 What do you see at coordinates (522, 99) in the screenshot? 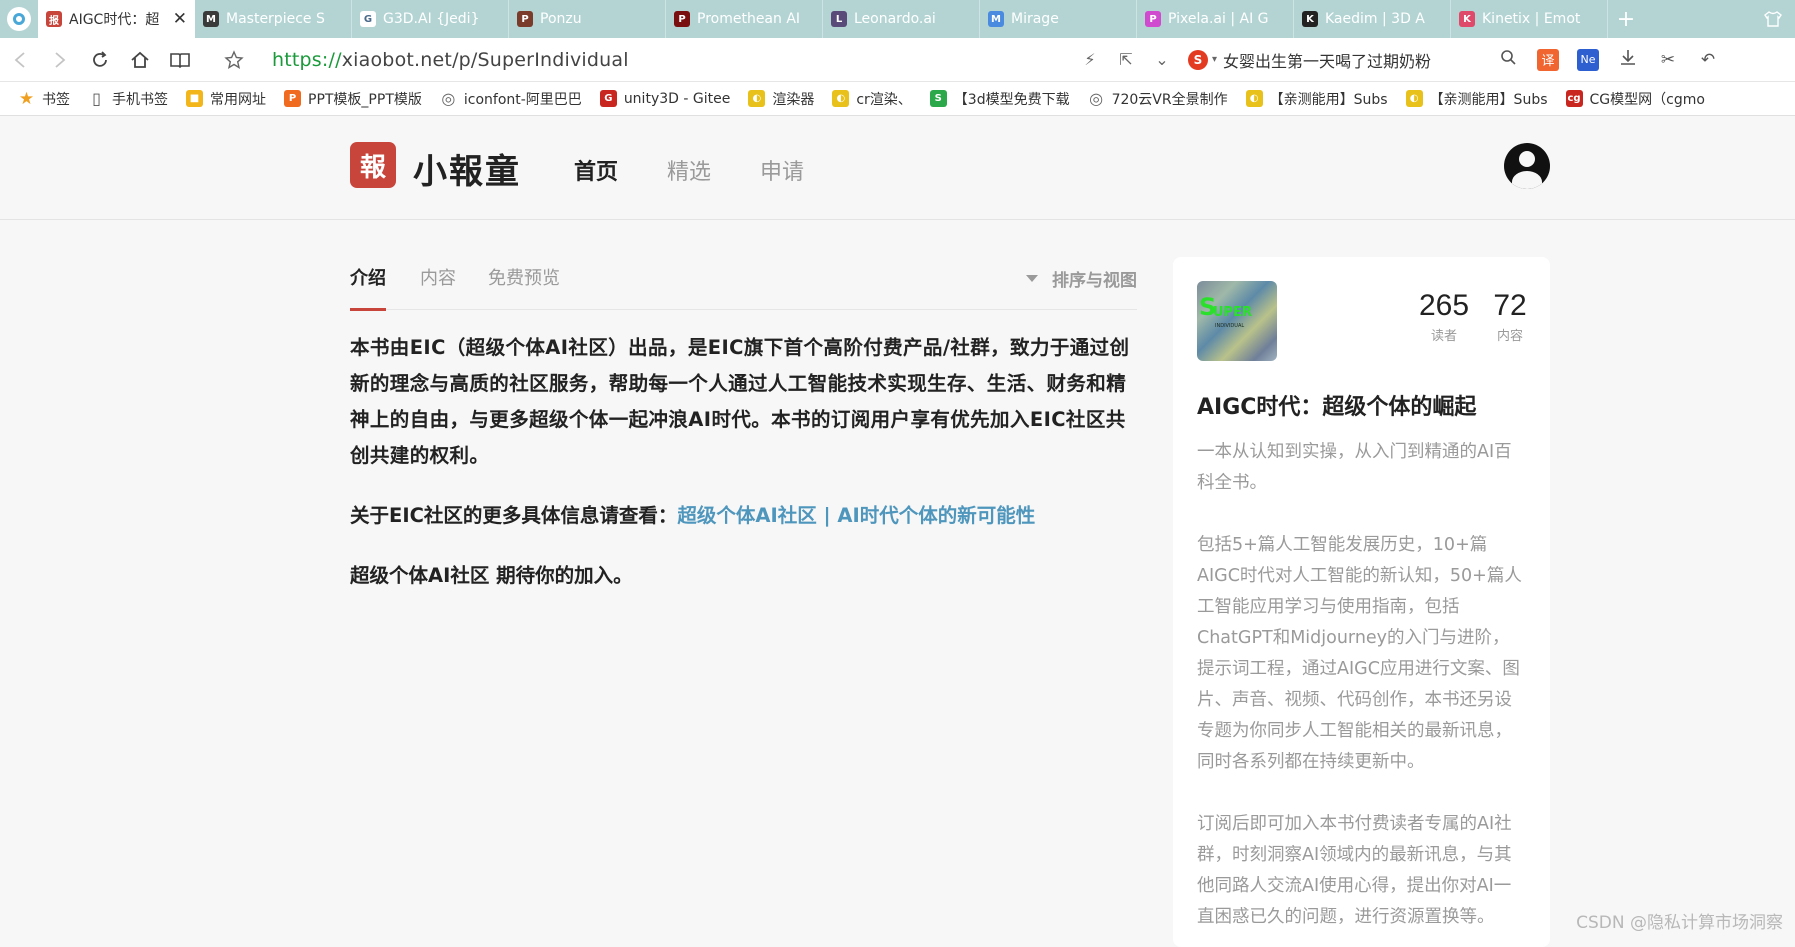
I see `bookmark-label: iconfont-阿里巴巴` at bounding box center [522, 99].